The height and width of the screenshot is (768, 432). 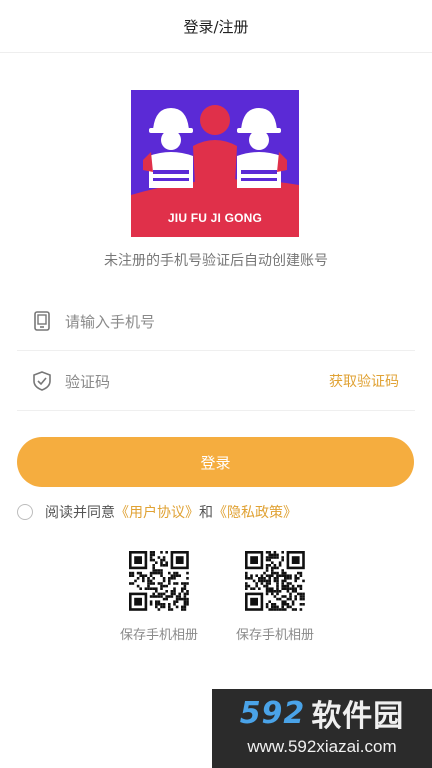 What do you see at coordinates (255, 512) in the screenshot?
I see `privacy-policy-link: 《隐私政策》` at bounding box center [255, 512].